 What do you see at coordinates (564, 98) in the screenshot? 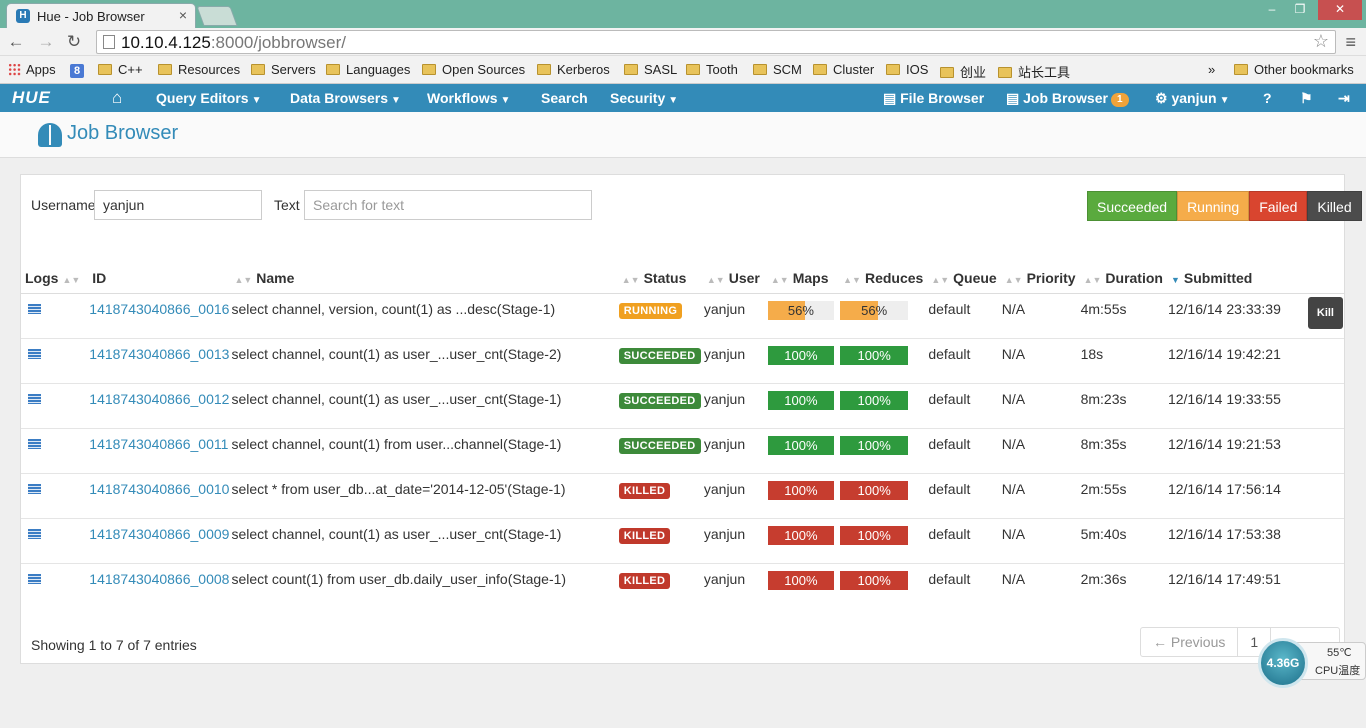
I see `nav-search: Search` at bounding box center [564, 98].